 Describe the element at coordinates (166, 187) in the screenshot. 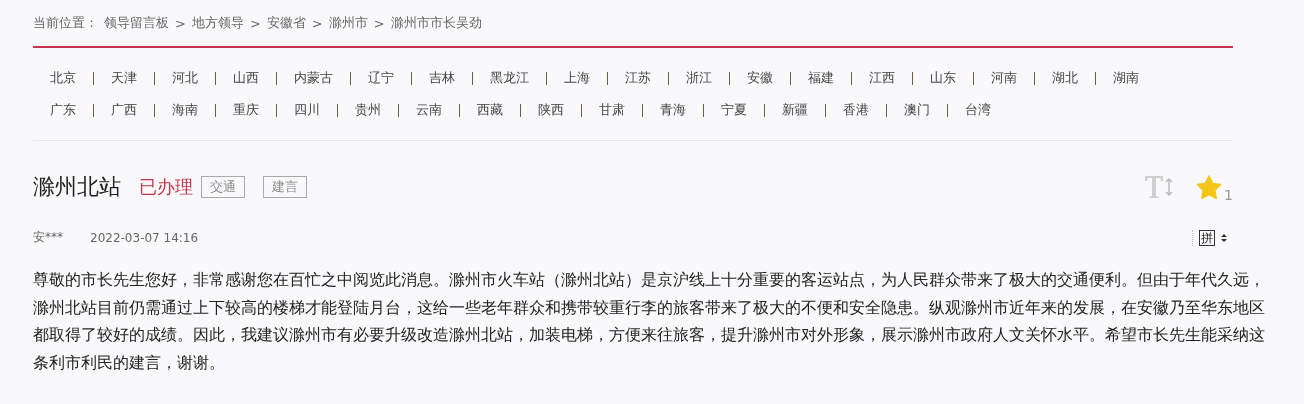

I see `status-label: 已办理` at that location.